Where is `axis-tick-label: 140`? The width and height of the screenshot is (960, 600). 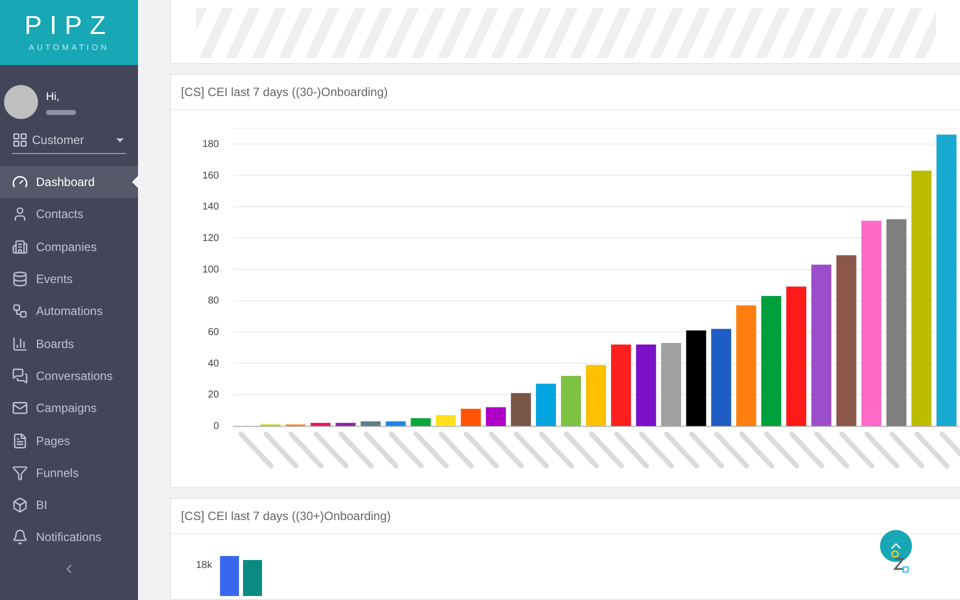 axis-tick-label: 140 is located at coordinates (210, 206).